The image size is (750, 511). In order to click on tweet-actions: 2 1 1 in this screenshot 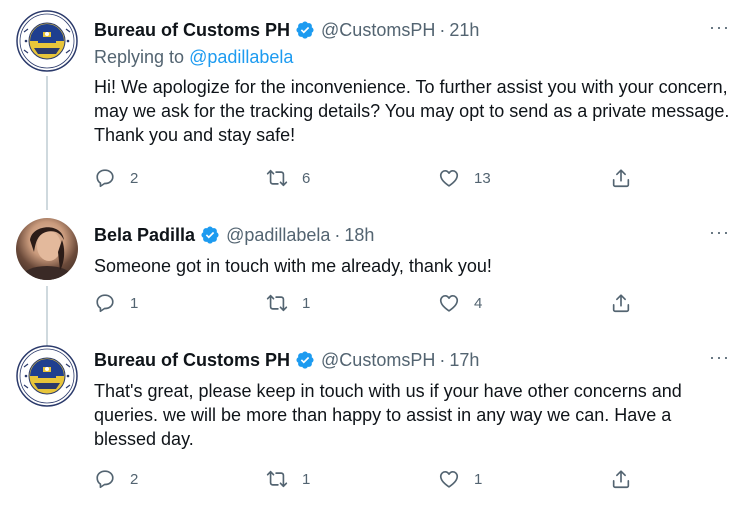, I will do `click(374, 480)`.